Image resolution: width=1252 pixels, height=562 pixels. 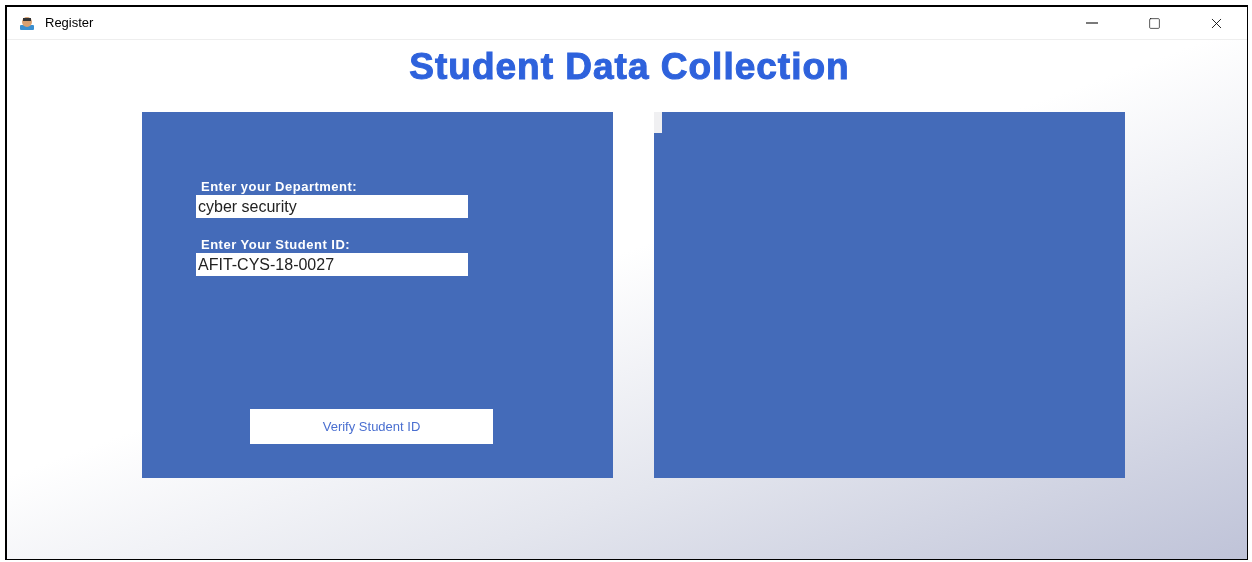 I want to click on window-title: Register, so click(x=69, y=23).